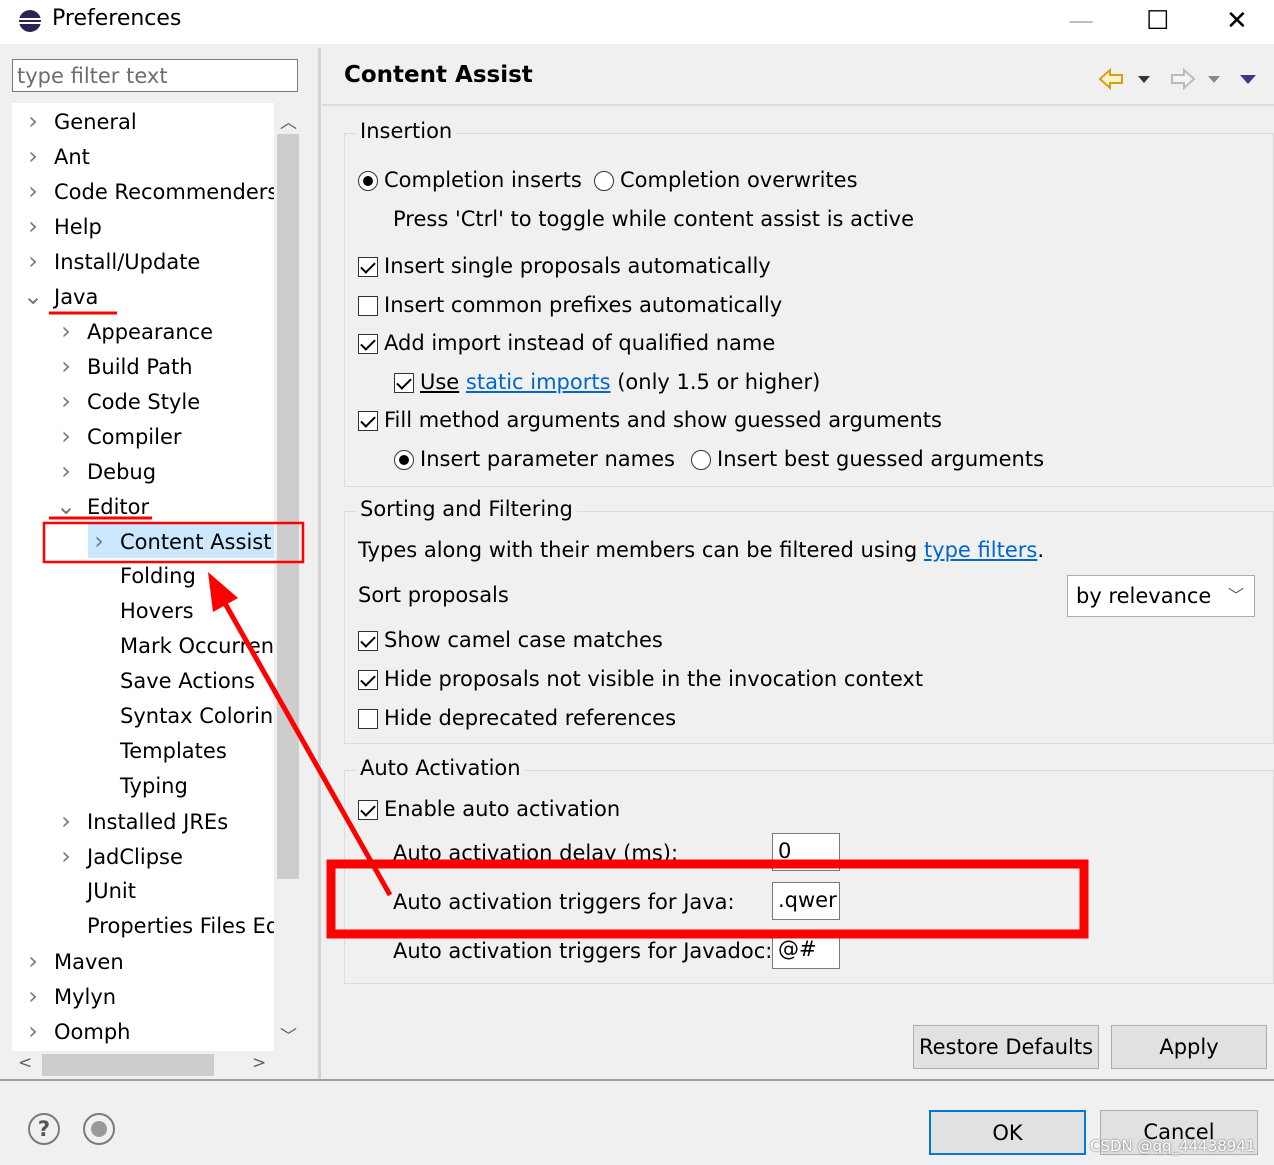  Describe the element at coordinates (72, 157) in the screenshot. I see `tree-item-label: Ant` at that location.